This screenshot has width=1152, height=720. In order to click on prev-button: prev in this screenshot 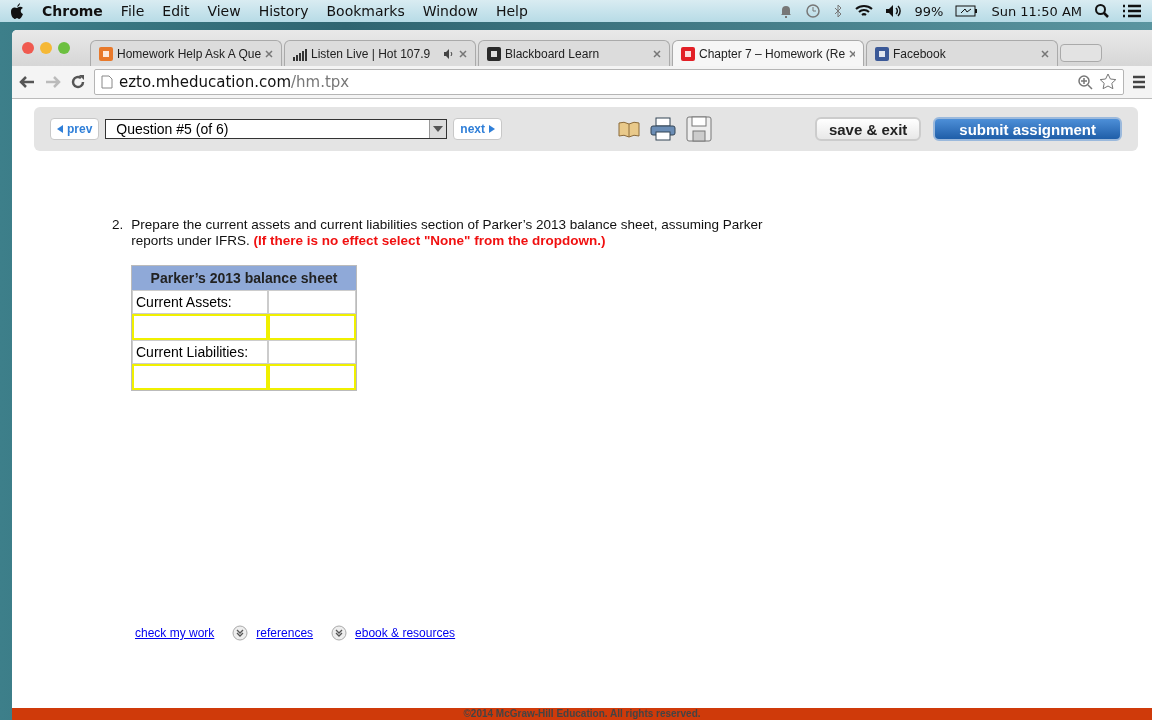, I will do `click(75, 129)`.